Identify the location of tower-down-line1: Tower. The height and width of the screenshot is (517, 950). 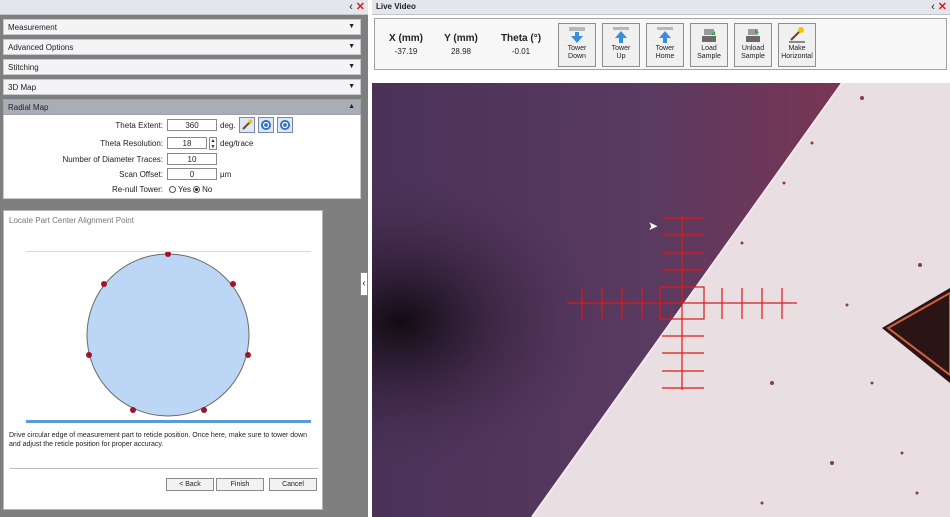
(577, 48).